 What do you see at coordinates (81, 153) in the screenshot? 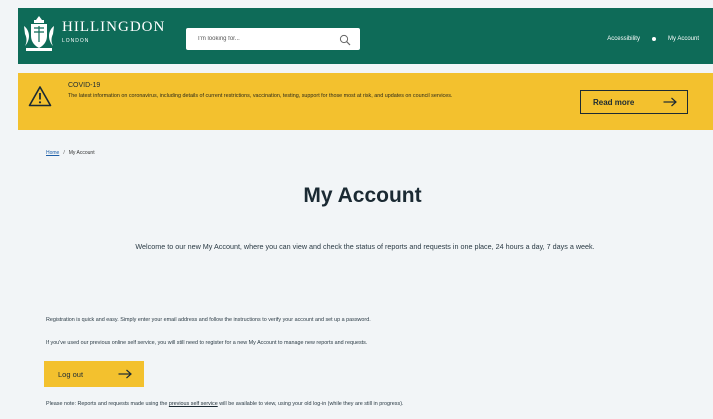
I see `breadcrumb-current: My Account` at bounding box center [81, 153].